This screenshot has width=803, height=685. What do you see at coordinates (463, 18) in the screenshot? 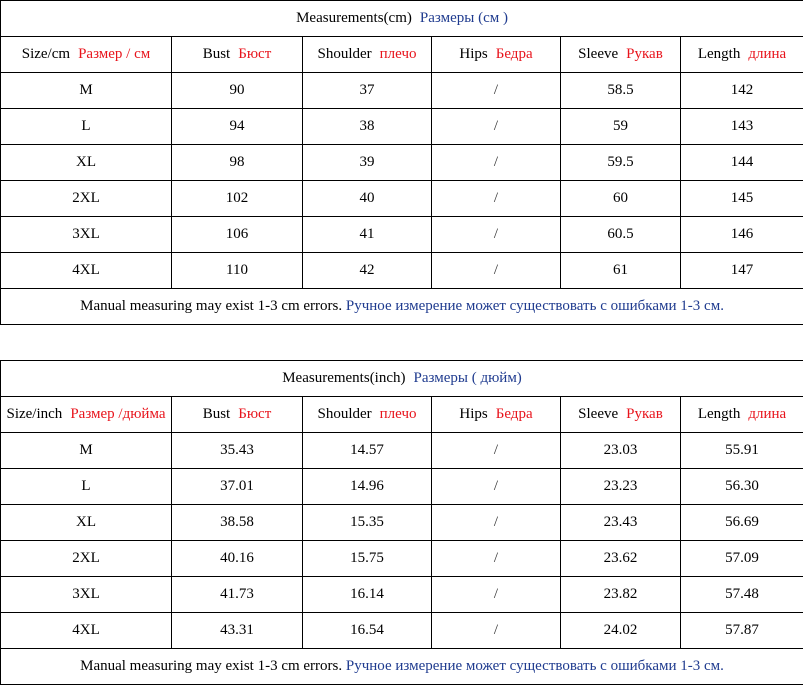
I see `title-russian: Размеры (см )` at bounding box center [463, 18].